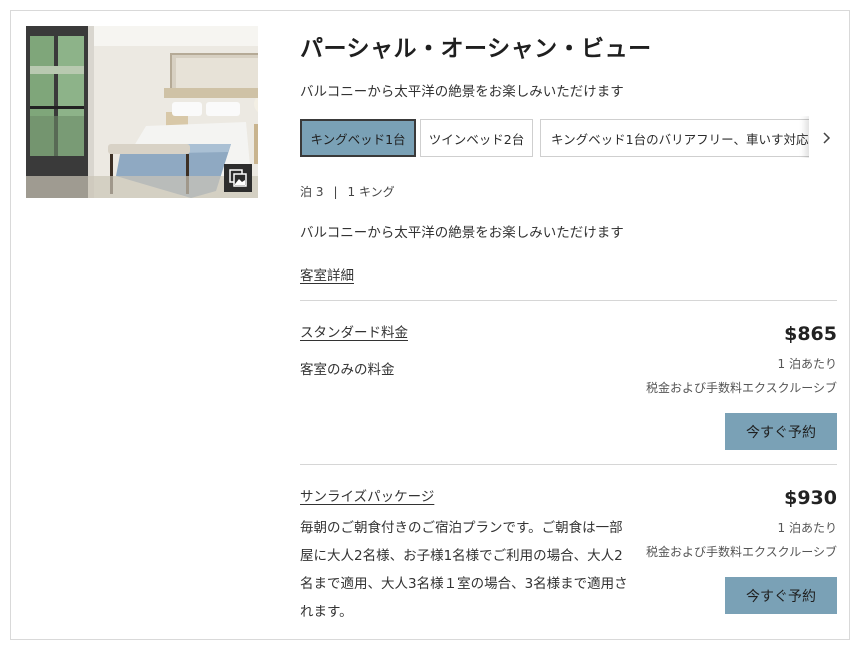  I want to click on tab-king-bed: キングベッド1台, so click(358, 138).